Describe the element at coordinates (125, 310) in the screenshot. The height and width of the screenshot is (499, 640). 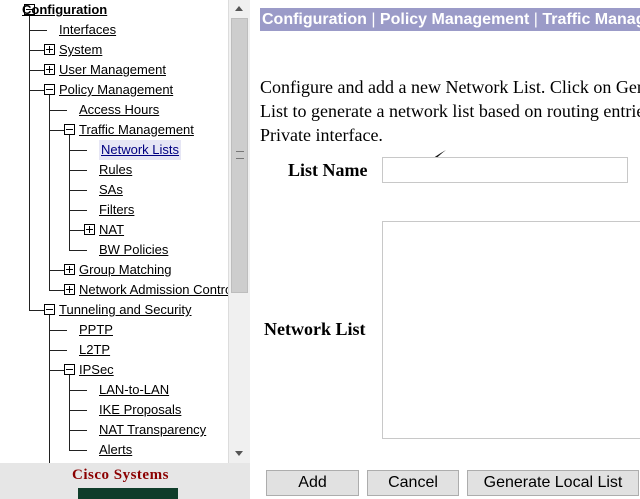
I see `nav-item-tunneling-and-security: Tunneling and Security` at that location.